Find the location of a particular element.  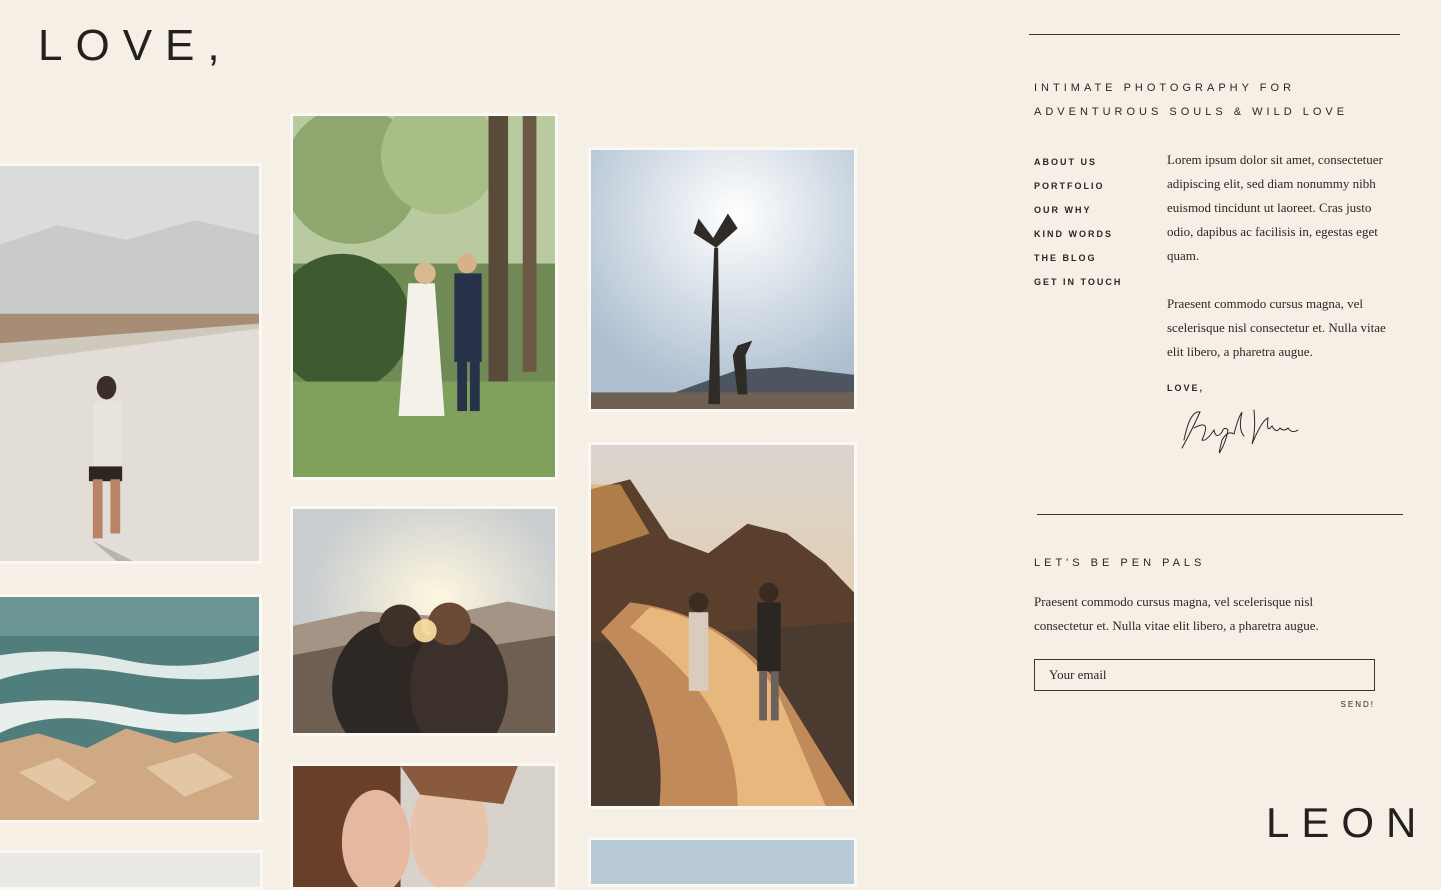

nav-kind-words: KIND WORDS is located at coordinates (1078, 234).